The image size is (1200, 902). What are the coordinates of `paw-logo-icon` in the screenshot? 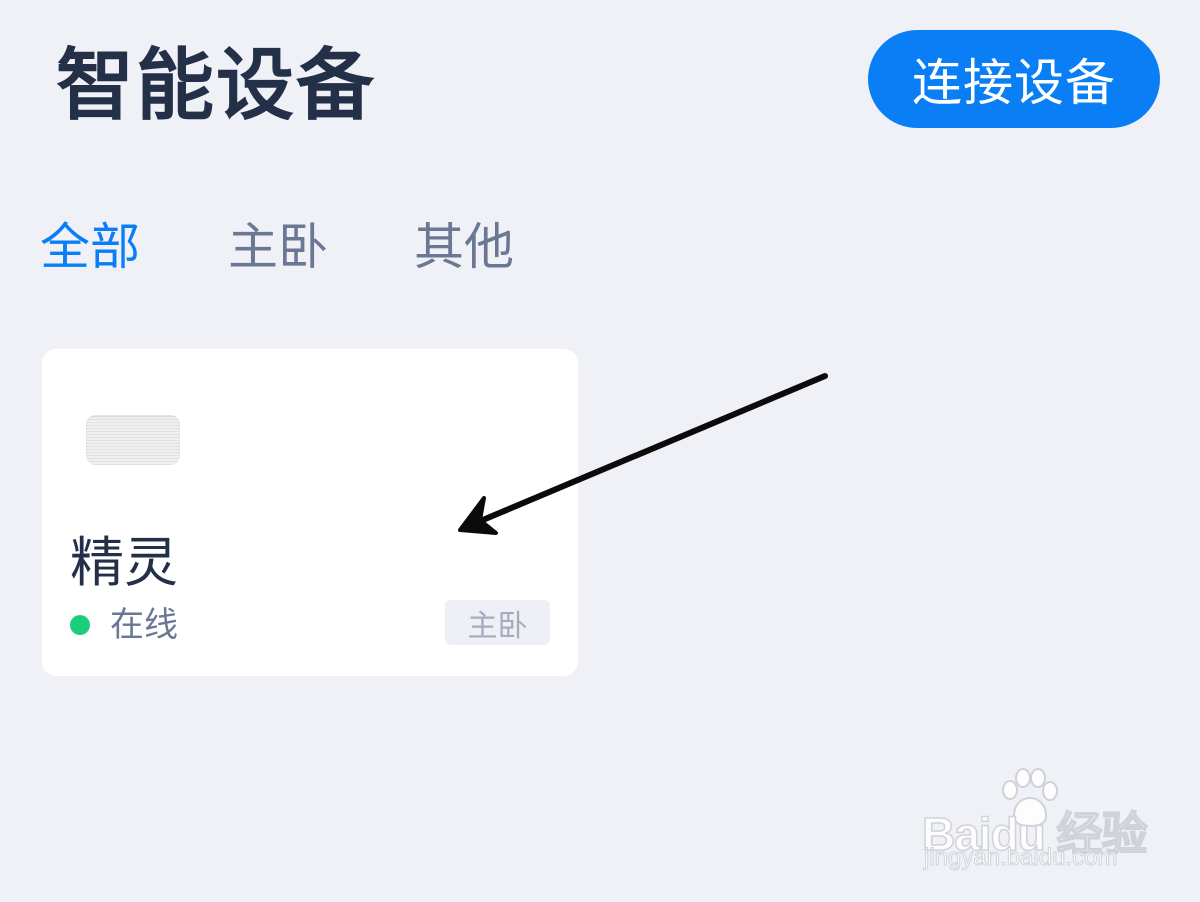 It's located at (1030, 798).